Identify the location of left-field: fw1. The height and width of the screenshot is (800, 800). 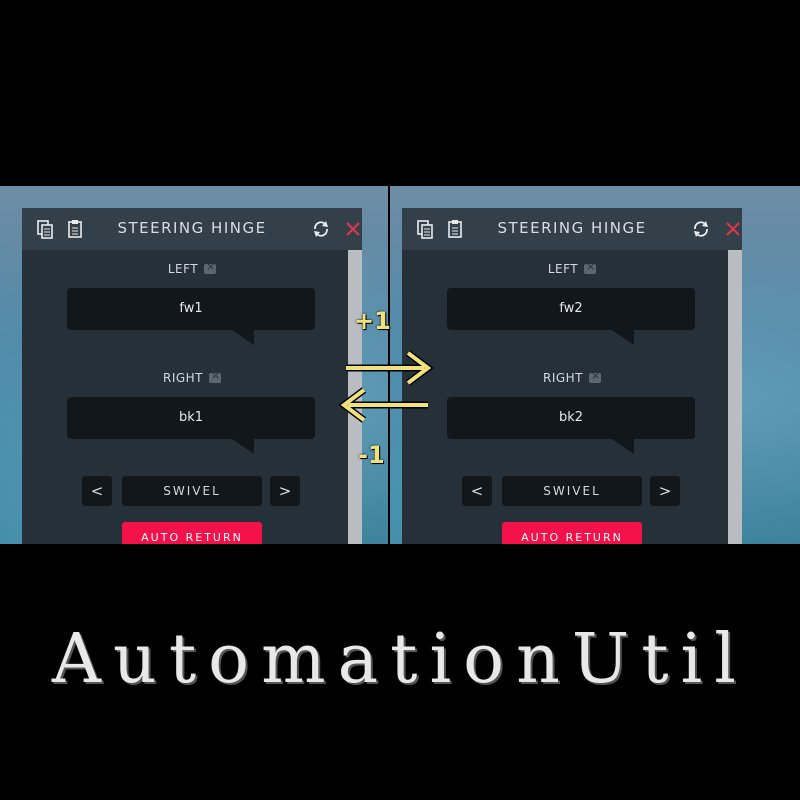
(191, 316).